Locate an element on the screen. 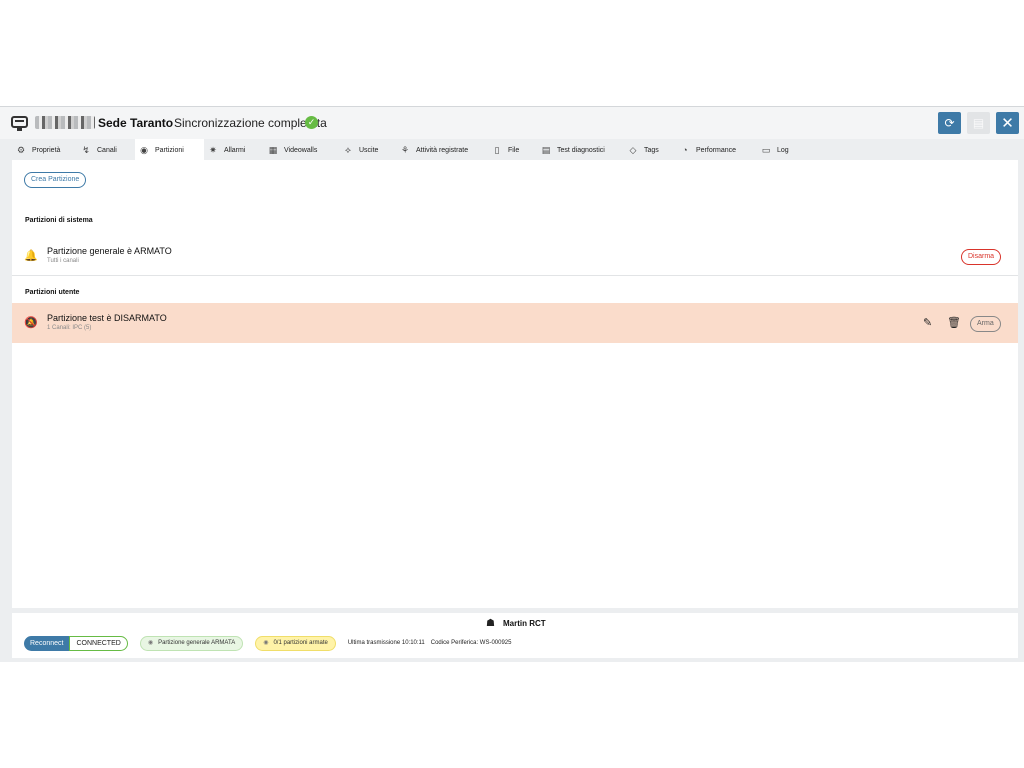  tab-label: Log is located at coordinates (783, 150).